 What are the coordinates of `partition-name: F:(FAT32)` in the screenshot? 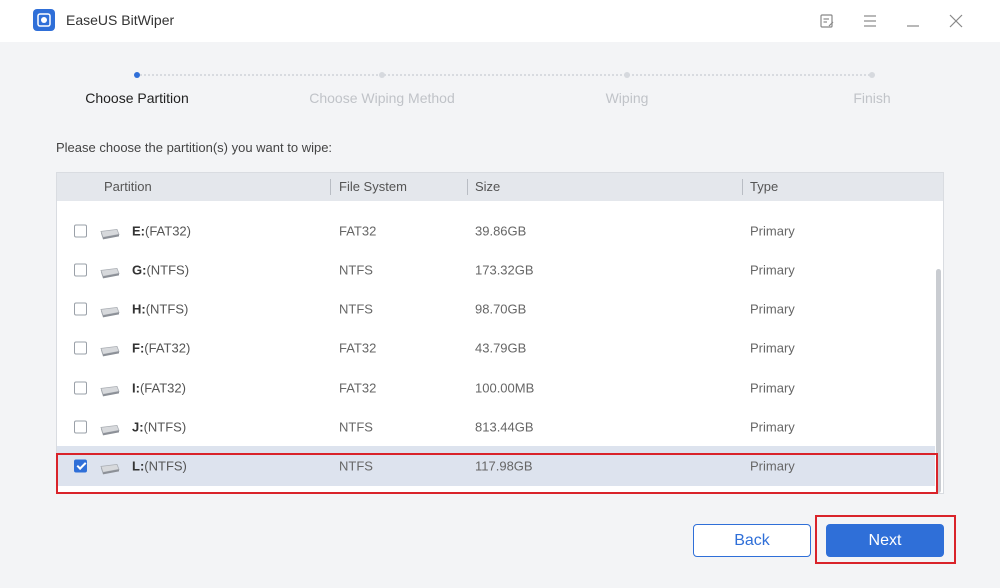 It's located at (161, 348).